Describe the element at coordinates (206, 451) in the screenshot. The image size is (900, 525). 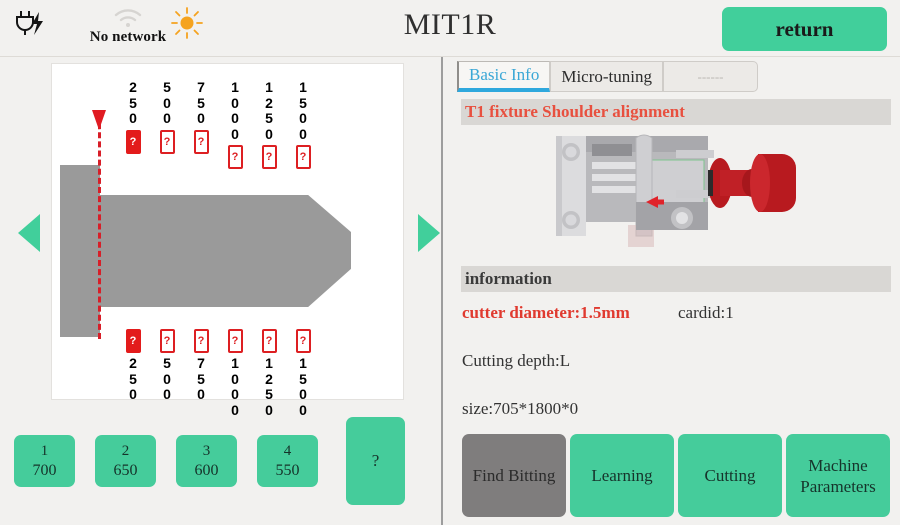
I see `slot-index: 3` at that location.